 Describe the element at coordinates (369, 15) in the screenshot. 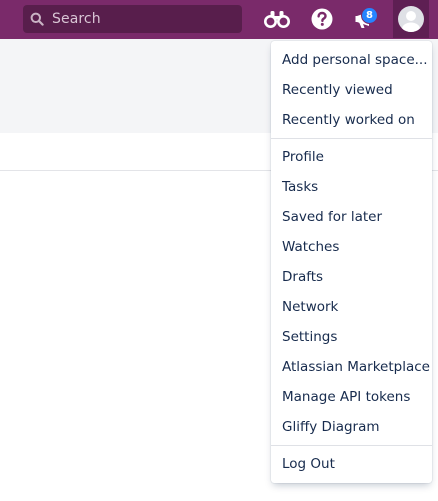

I see `notification-count-badge: 8` at that location.